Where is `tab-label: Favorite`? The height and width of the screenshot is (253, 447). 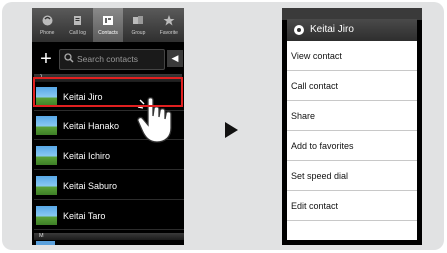 tab-label: Favorite is located at coordinates (168, 32).